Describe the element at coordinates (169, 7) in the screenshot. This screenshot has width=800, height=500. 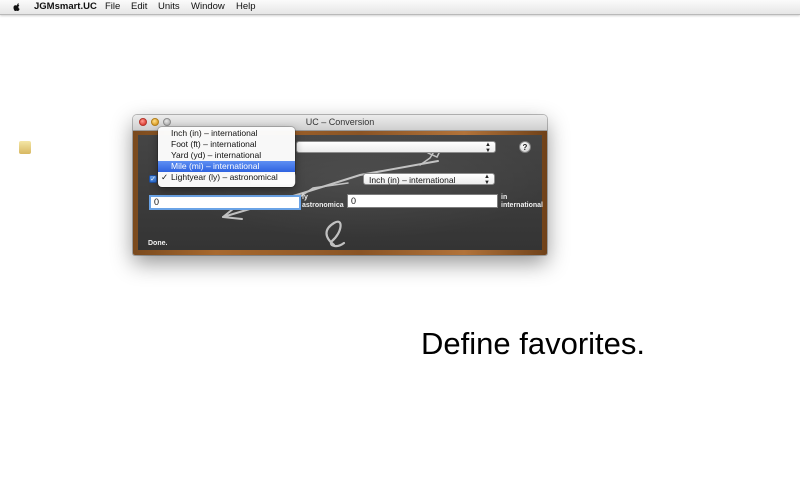
I see `menu-units: Units` at that location.